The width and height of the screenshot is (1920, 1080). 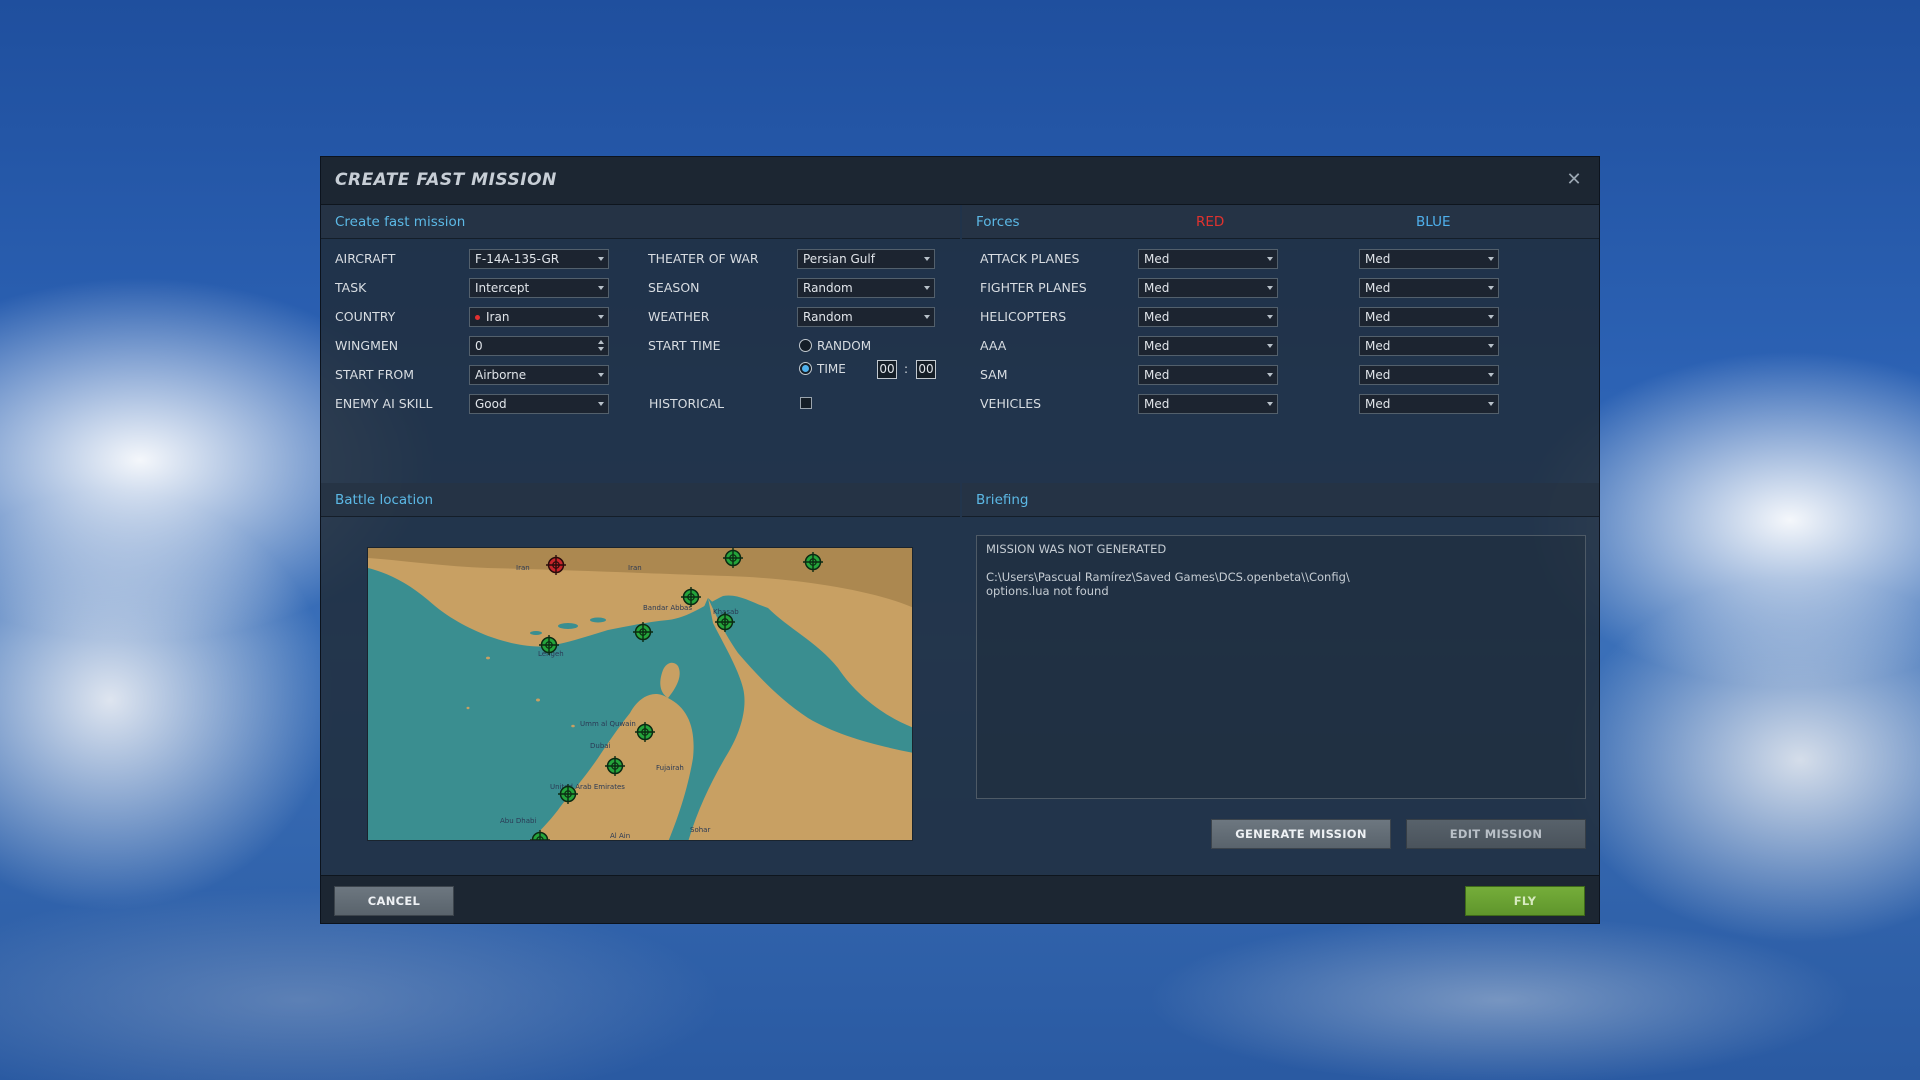 What do you see at coordinates (502, 288) in the screenshot?
I see `task-value: Intercept` at bounding box center [502, 288].